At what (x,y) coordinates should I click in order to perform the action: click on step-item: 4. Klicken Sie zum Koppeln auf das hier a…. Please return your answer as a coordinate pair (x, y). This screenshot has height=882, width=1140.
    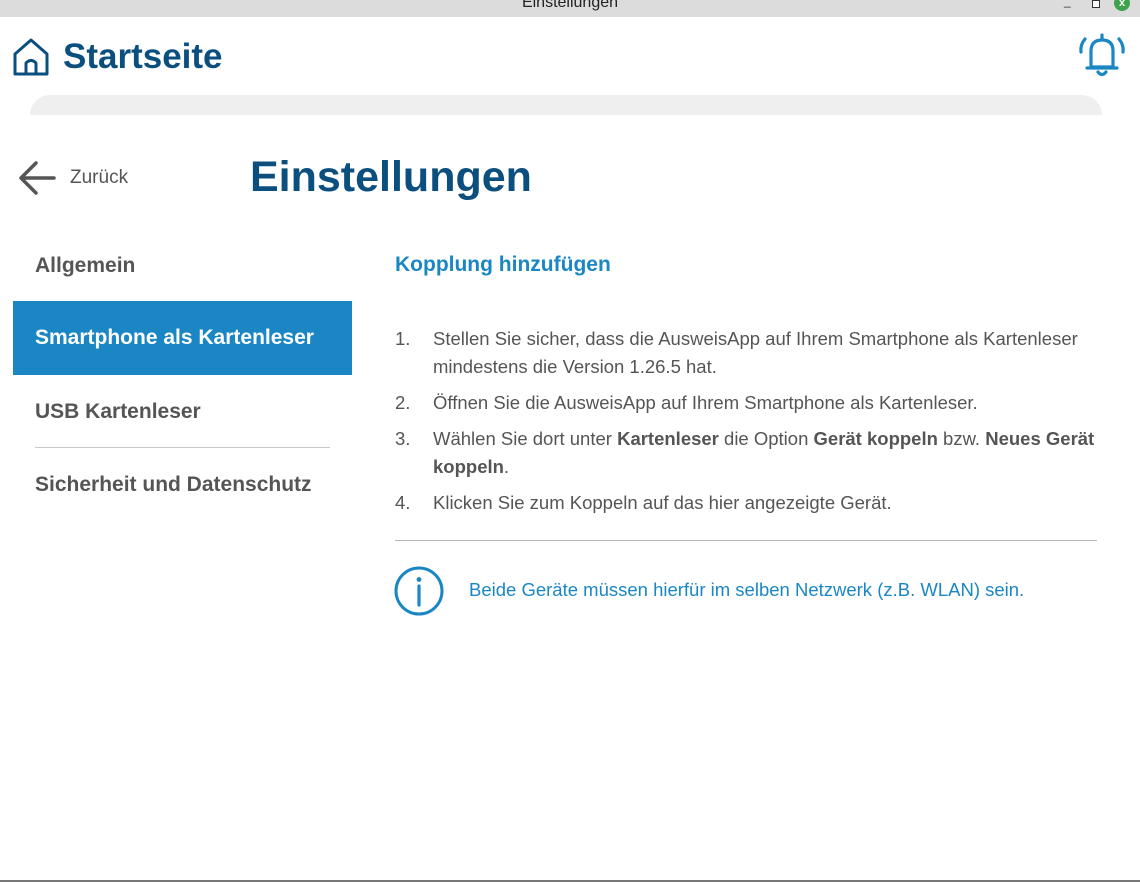
    Looking at the image, I should click on (750, 503).